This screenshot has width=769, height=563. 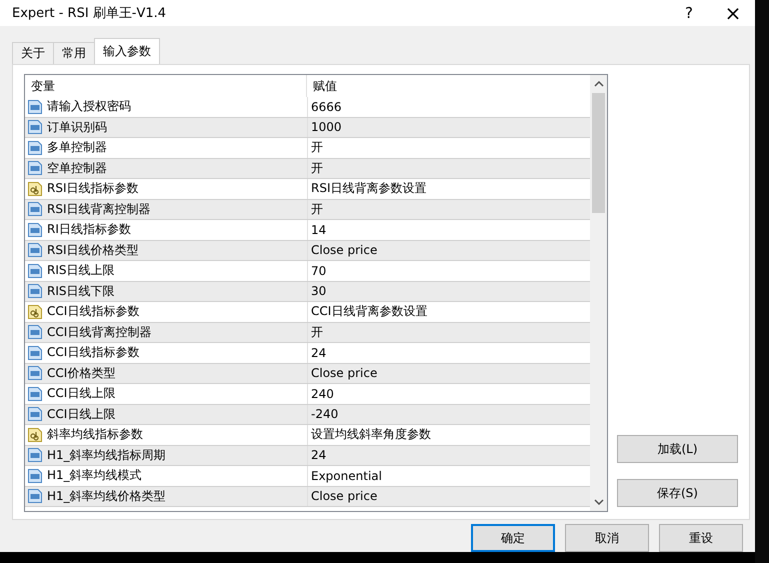 What do you see at coordinates (89, 229) in the screenshot?
I see `parameter-name: RI日线指标参数` at bounding box center [89, 229].